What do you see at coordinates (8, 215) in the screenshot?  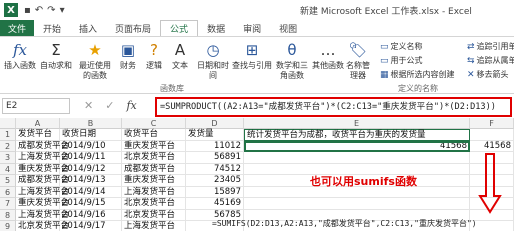 I see `row-header: 8` at bounding box center [8, 215].